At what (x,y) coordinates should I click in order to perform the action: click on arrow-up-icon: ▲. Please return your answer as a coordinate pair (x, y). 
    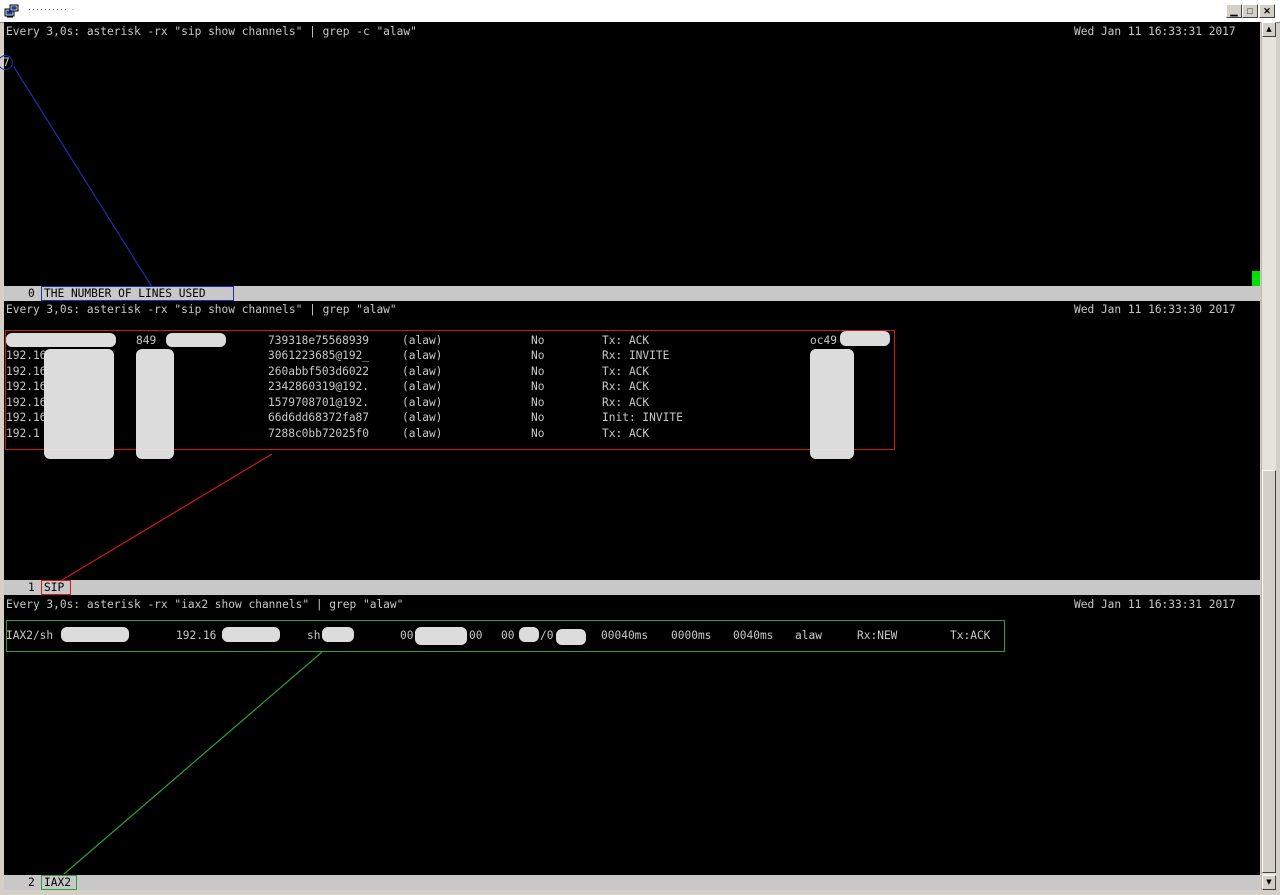
    Looking at the image, I should click on (1269, 29).